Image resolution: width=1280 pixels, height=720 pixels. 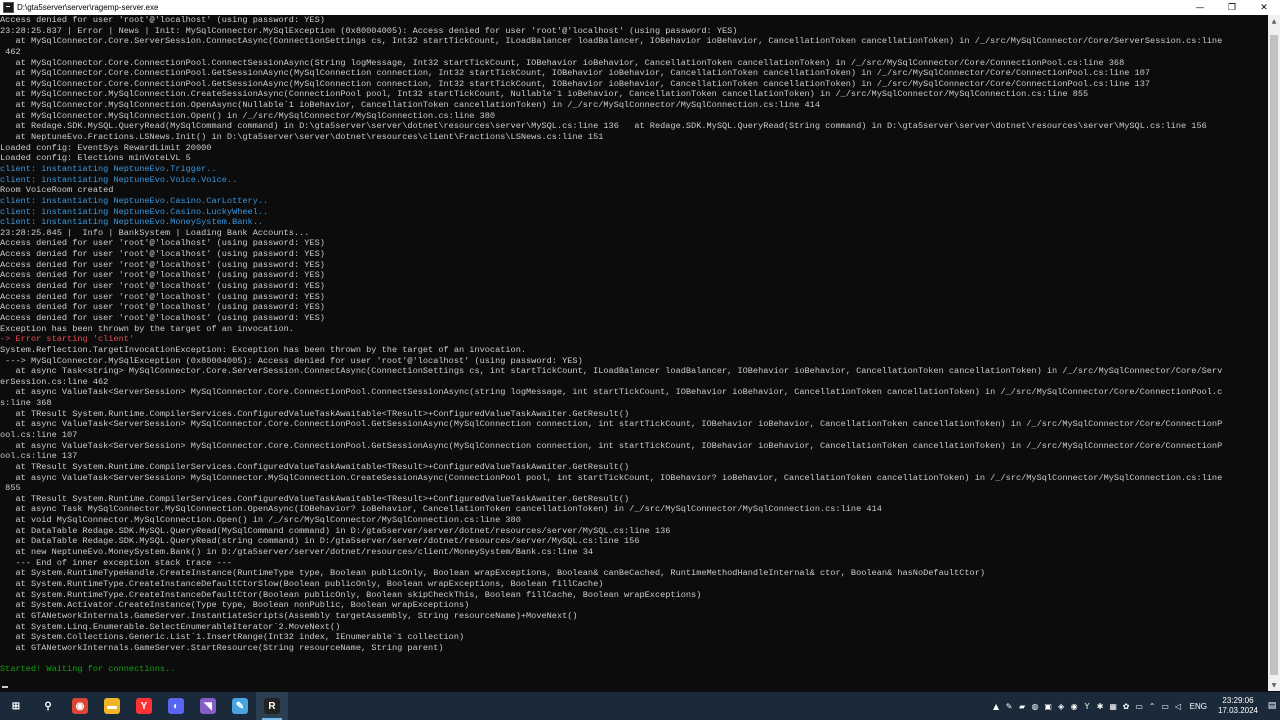 What do you see at coordinates (1200, 7) in the screenshot?
I see `minimize-button: —` at bounding box center [1200, 7].